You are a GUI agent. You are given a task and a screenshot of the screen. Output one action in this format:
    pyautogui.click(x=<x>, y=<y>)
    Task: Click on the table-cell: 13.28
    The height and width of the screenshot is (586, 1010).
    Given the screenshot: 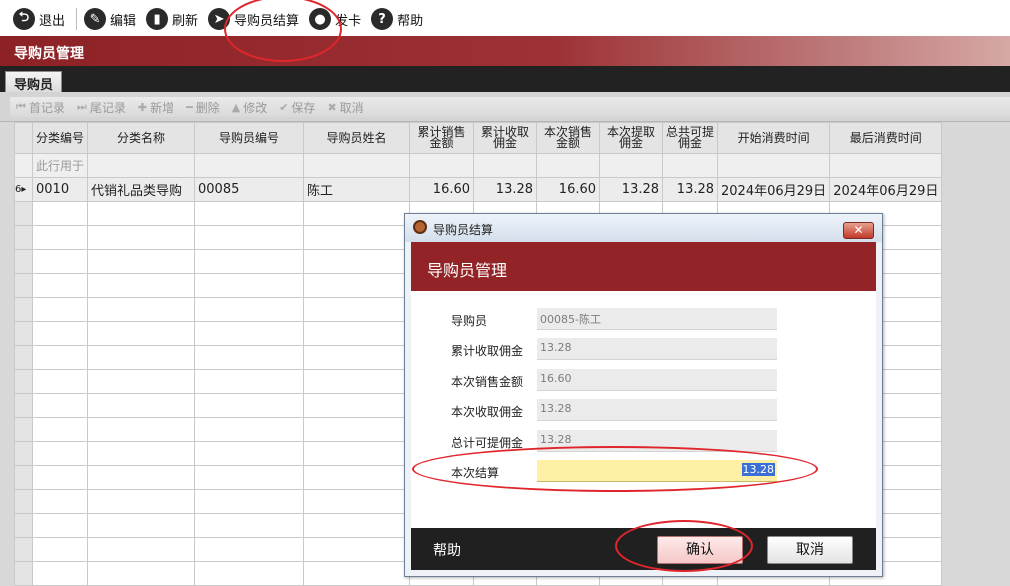 What is the action you would take?
    pyautogui.click(x=690, y=189)
    